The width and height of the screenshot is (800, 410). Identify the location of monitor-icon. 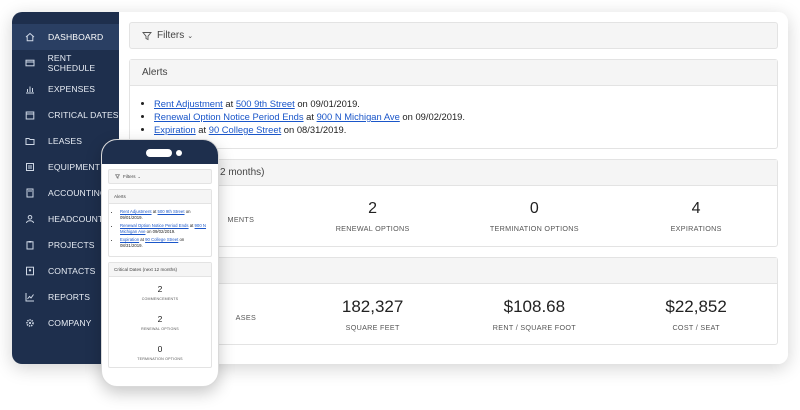
(30, 167).